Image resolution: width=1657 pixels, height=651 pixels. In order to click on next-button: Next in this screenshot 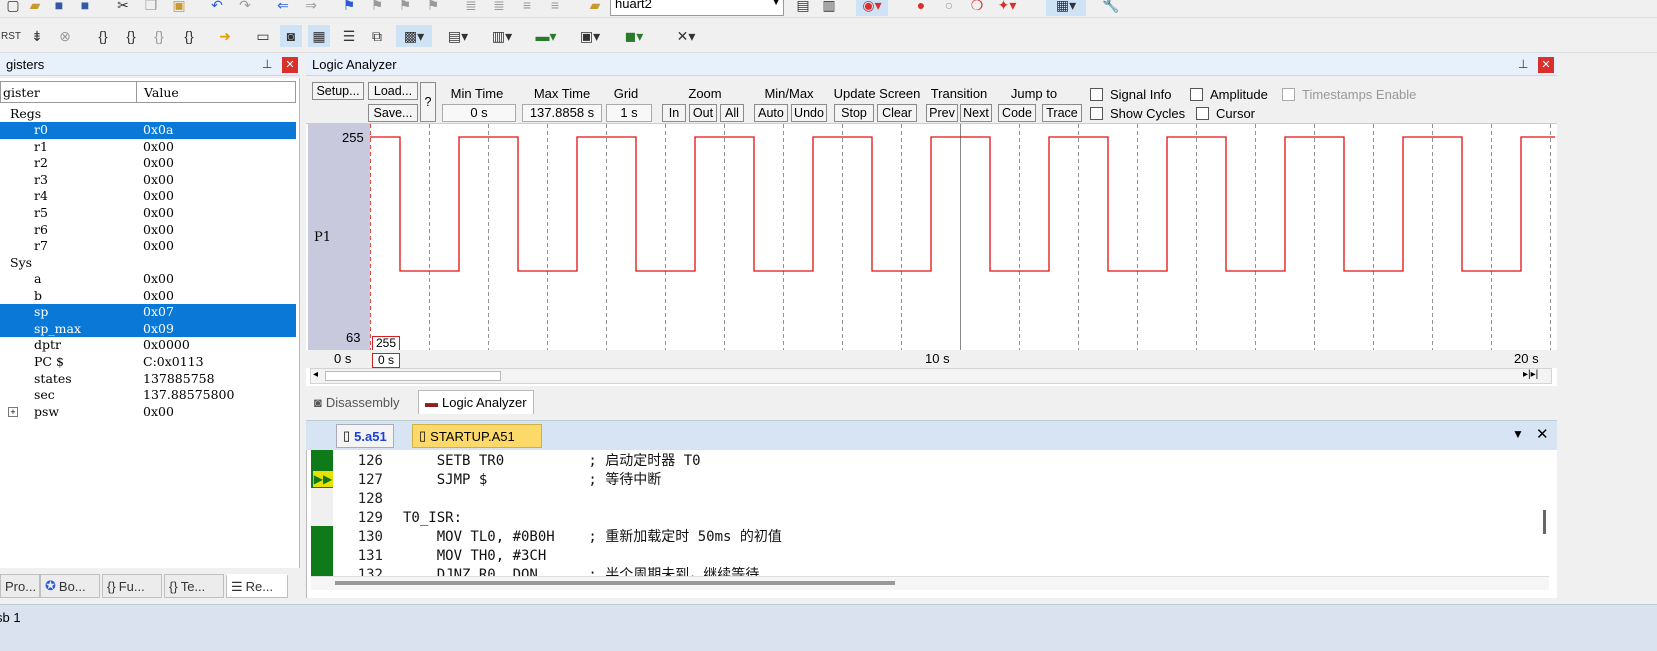, I will do `click(976, 113)`.